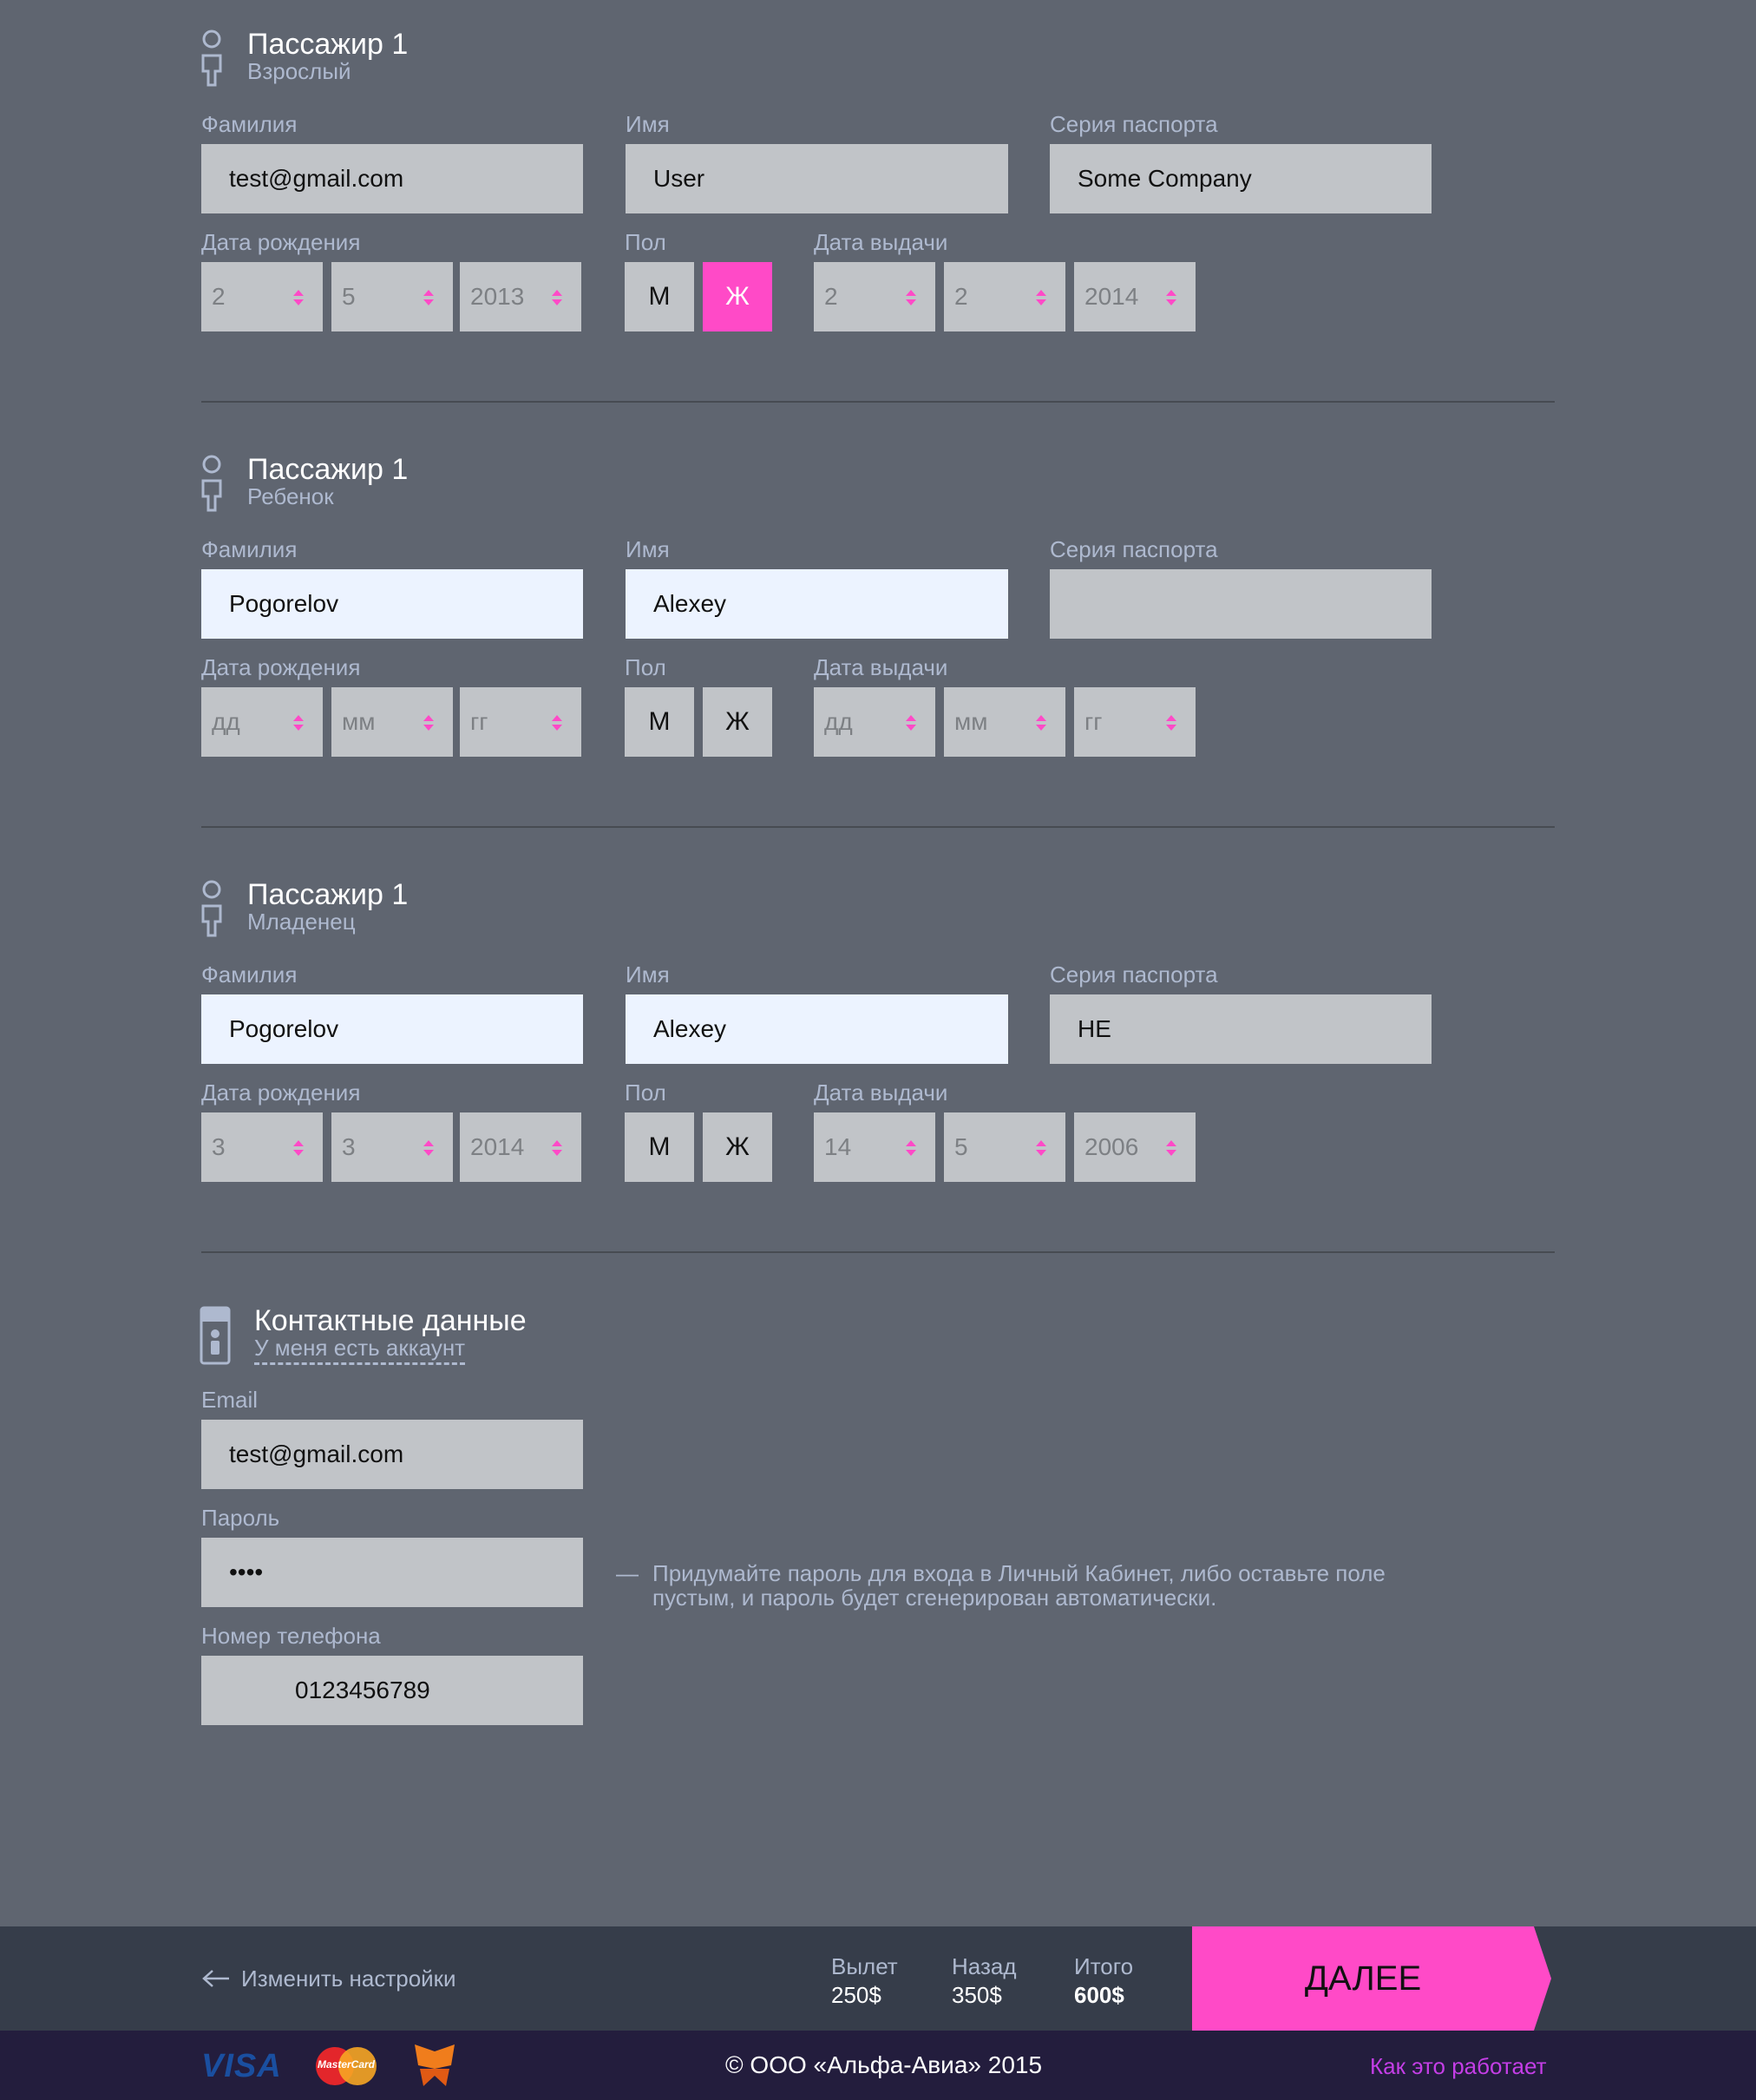  What do you see at coordinates (290, 496) in the screenshot?
I see `passenger-type: Ребенок` at bounding box center [290, 496].